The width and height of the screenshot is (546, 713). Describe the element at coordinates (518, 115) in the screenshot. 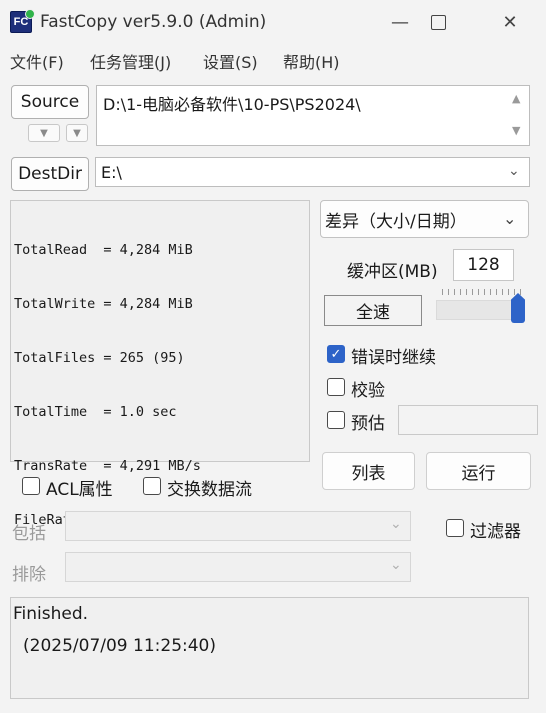

I see `source-scrollbar: ▲ ▼` at that location.